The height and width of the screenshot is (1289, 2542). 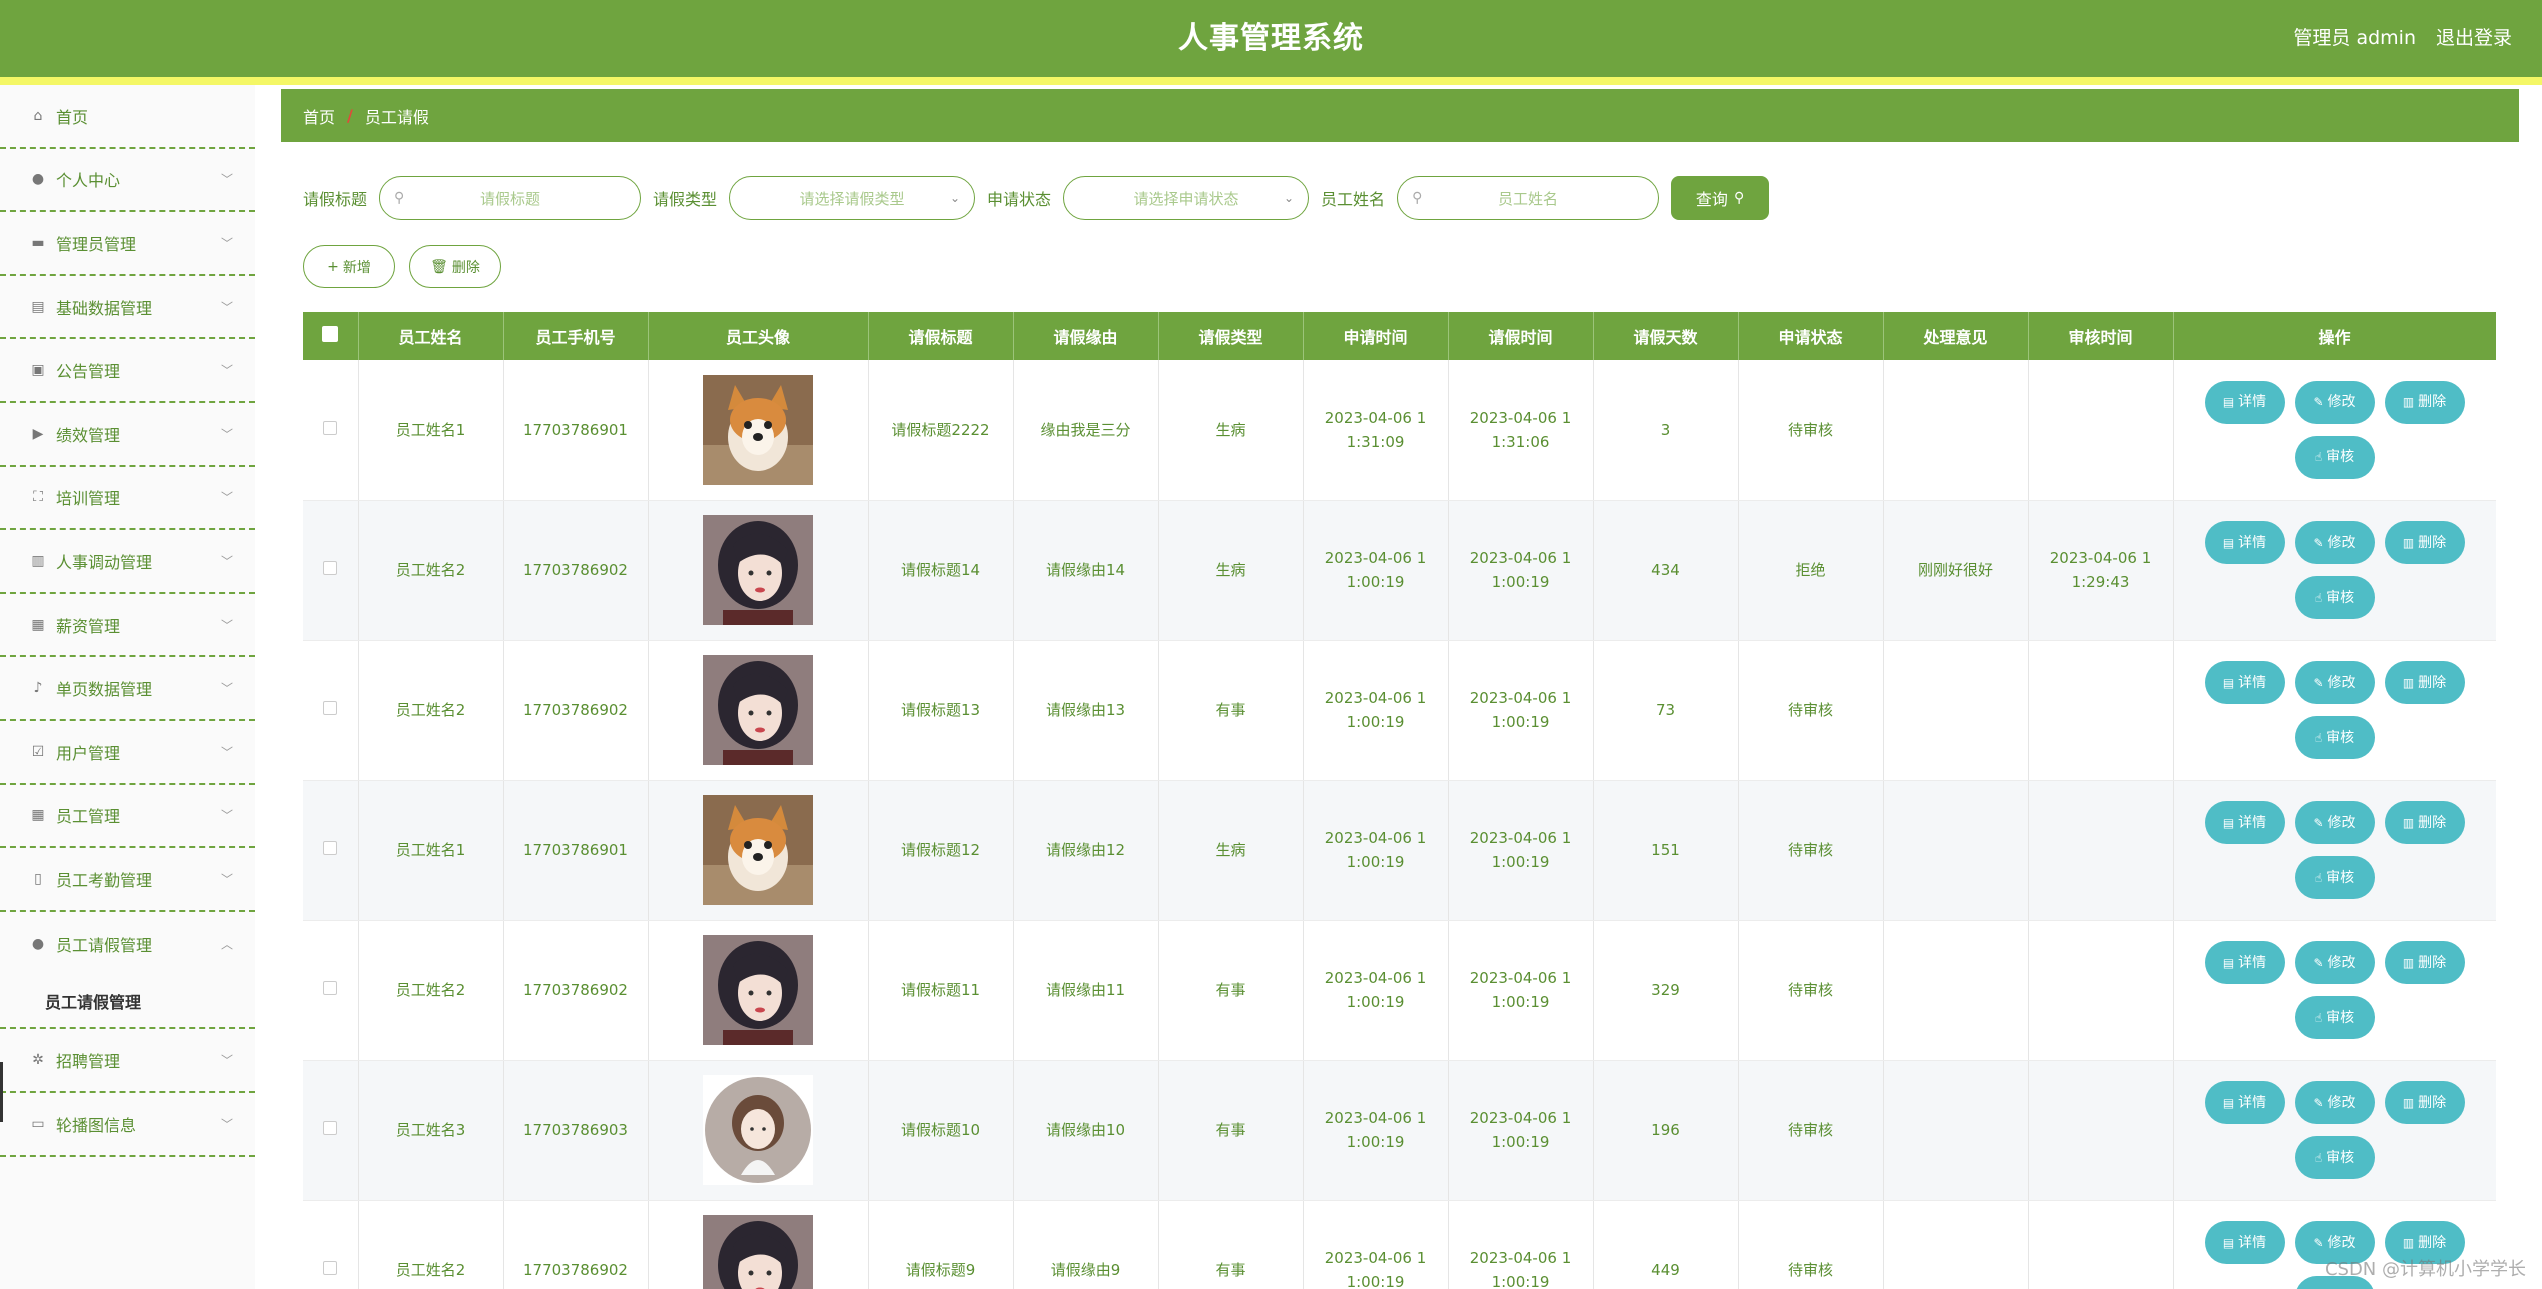 I want to click on employee-avatar, so click(x=758, y=1130).